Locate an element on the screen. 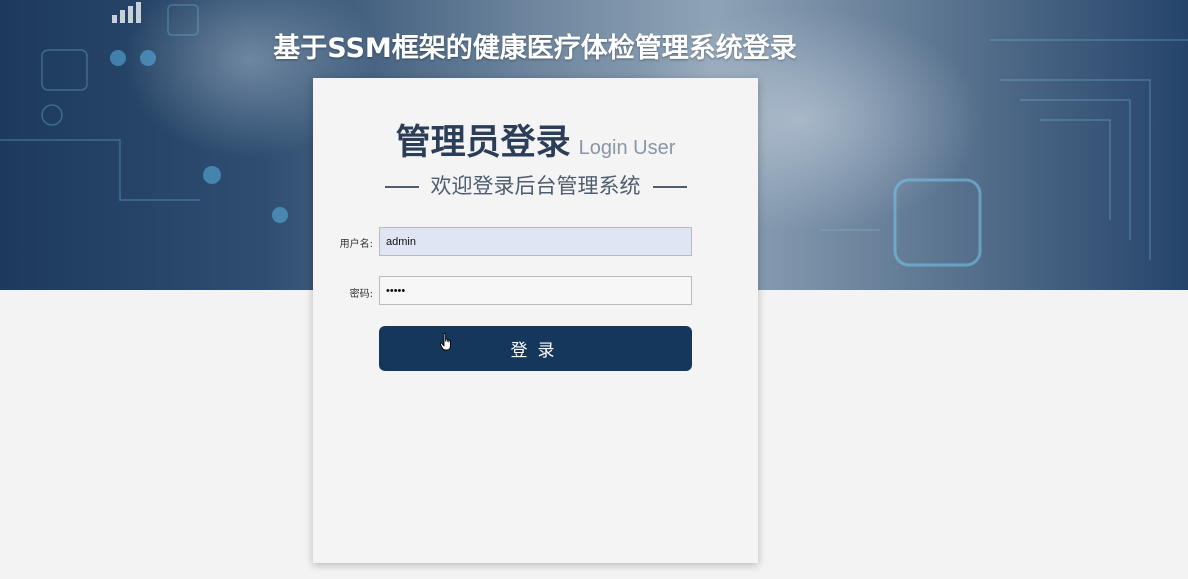 The image size is (1188, 579). welcome-text: 欢迎登录后台管理系统 is located at coordinates (535, 186).